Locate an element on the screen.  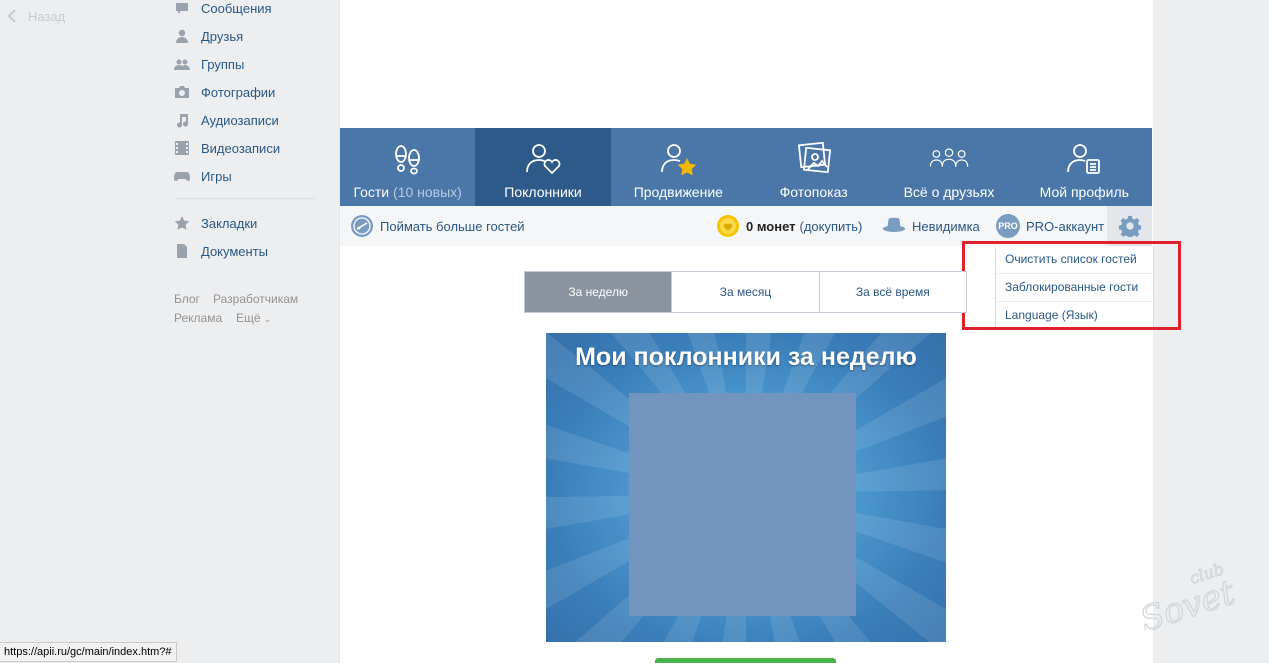
catch-guests-label: Поймать больше гостей is located at coordinates (452, 226).